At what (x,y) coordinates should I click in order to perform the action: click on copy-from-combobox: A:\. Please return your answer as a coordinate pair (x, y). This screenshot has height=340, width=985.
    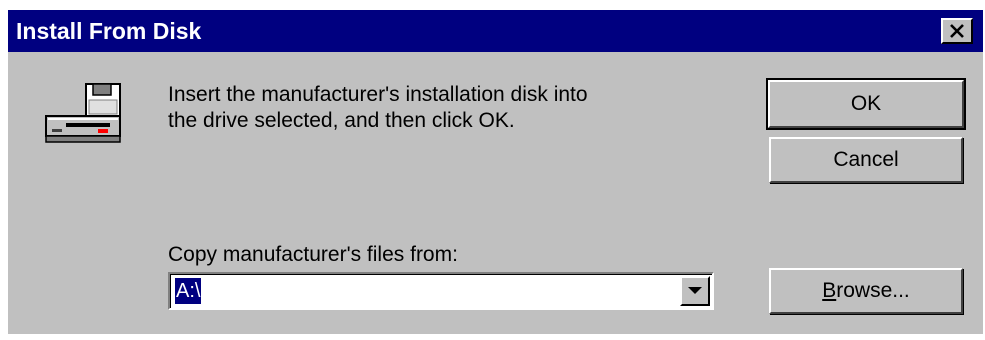
    Looking at the image, I should click on (441, 291).